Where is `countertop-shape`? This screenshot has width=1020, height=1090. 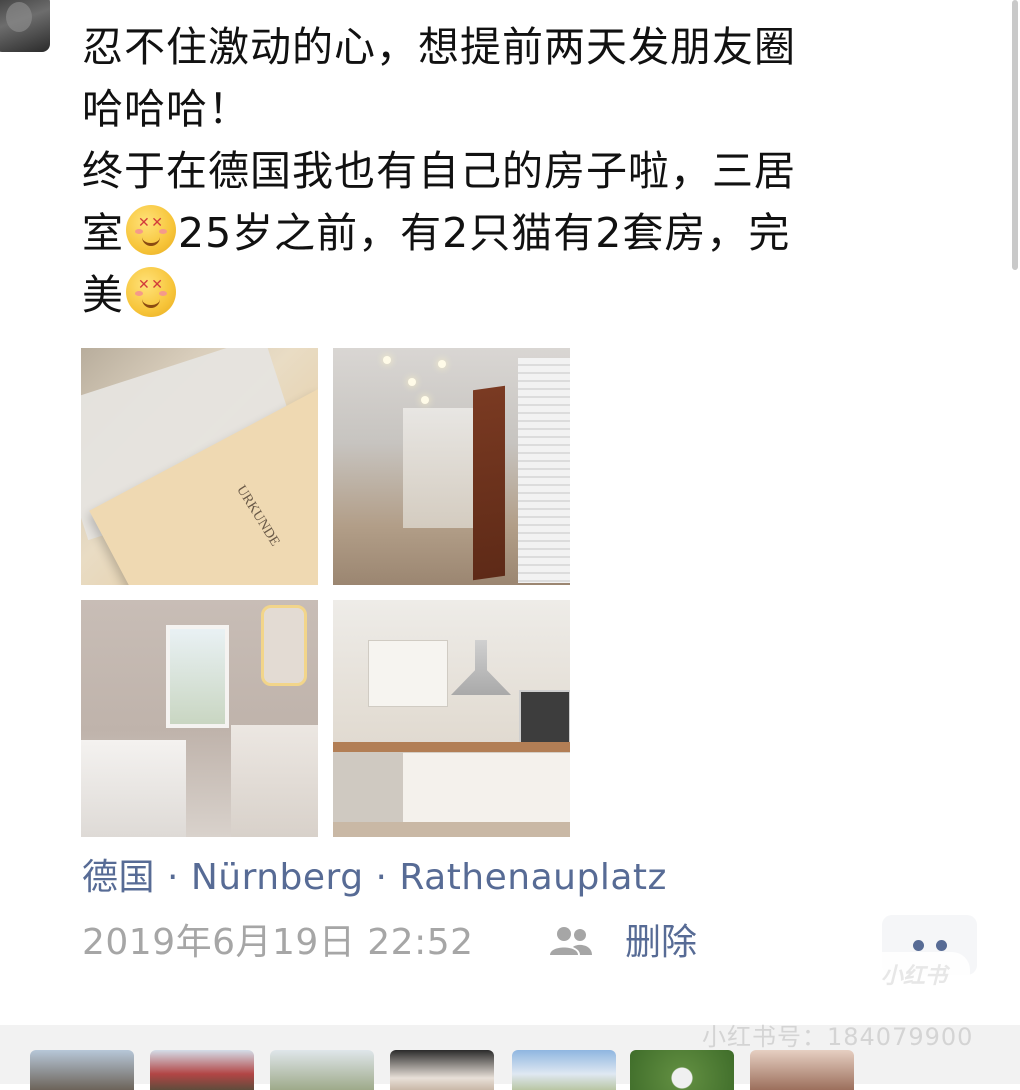
countertop-shape is located at coordinates (451, 747).